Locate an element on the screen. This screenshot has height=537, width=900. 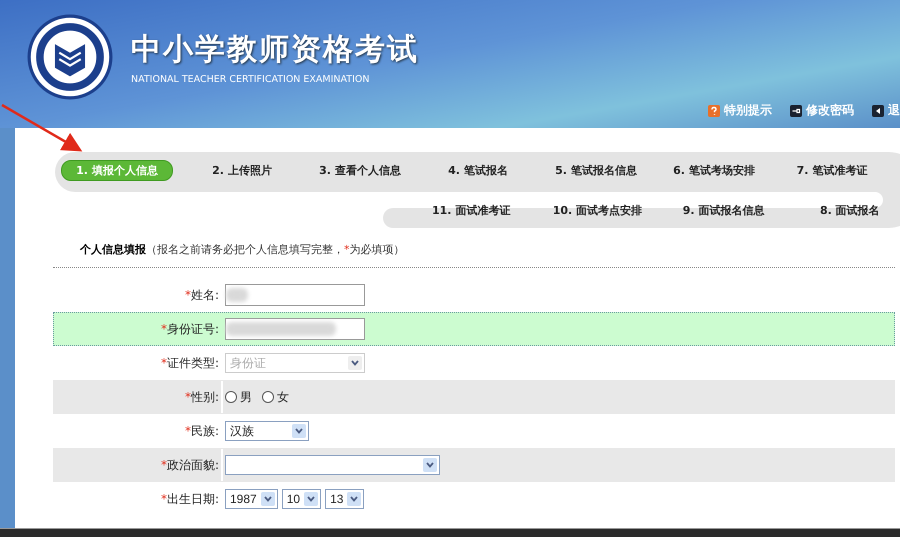
step-tab: 4. 笔试报名 is located at coordinates (478, 170).